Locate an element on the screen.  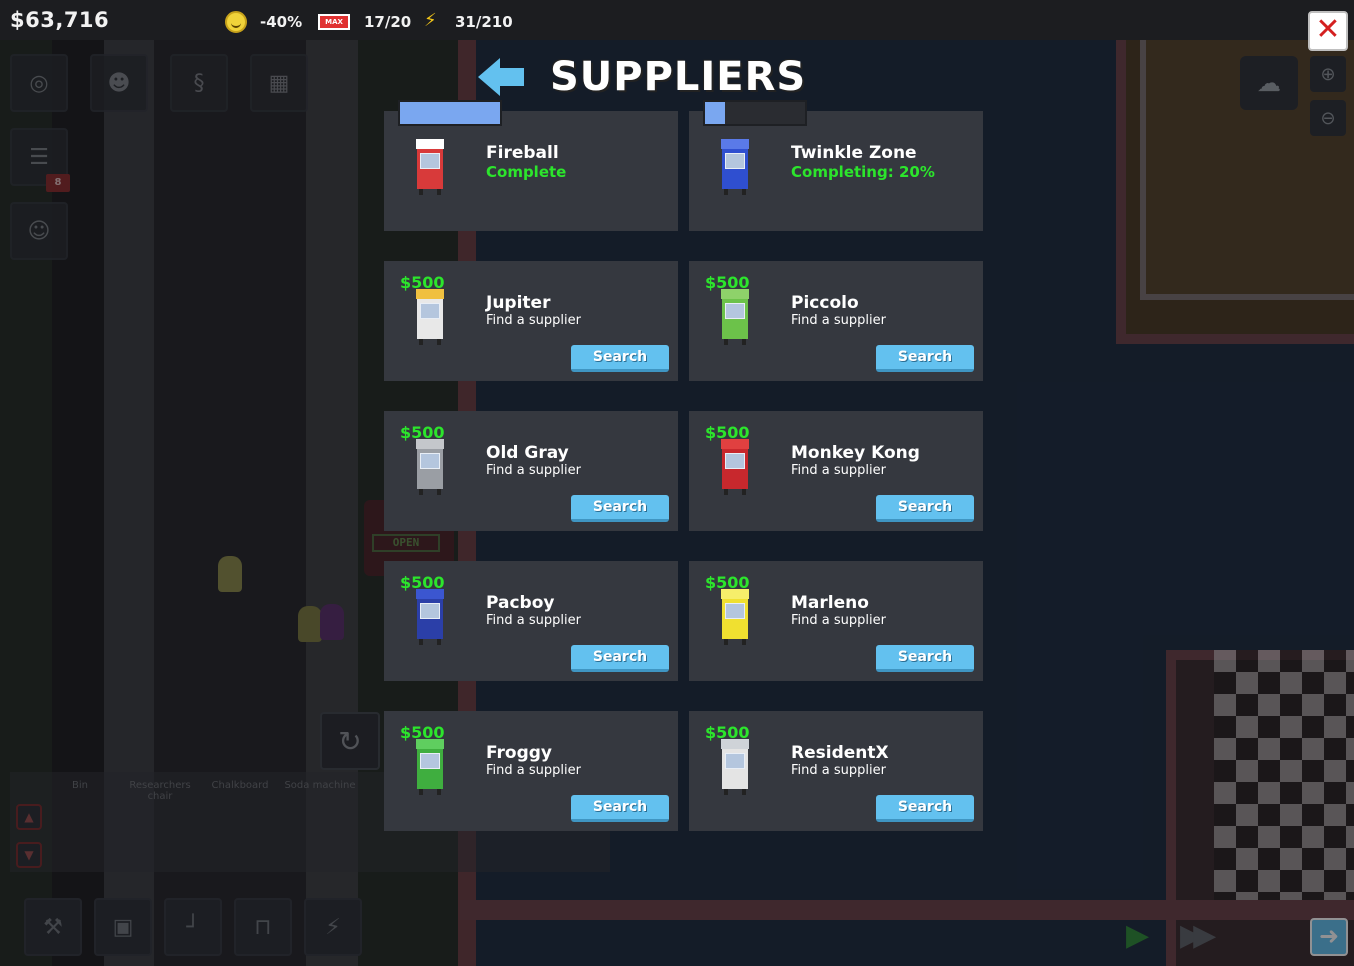
supplier-name: Old Gray is located at coordinates (527, 453).